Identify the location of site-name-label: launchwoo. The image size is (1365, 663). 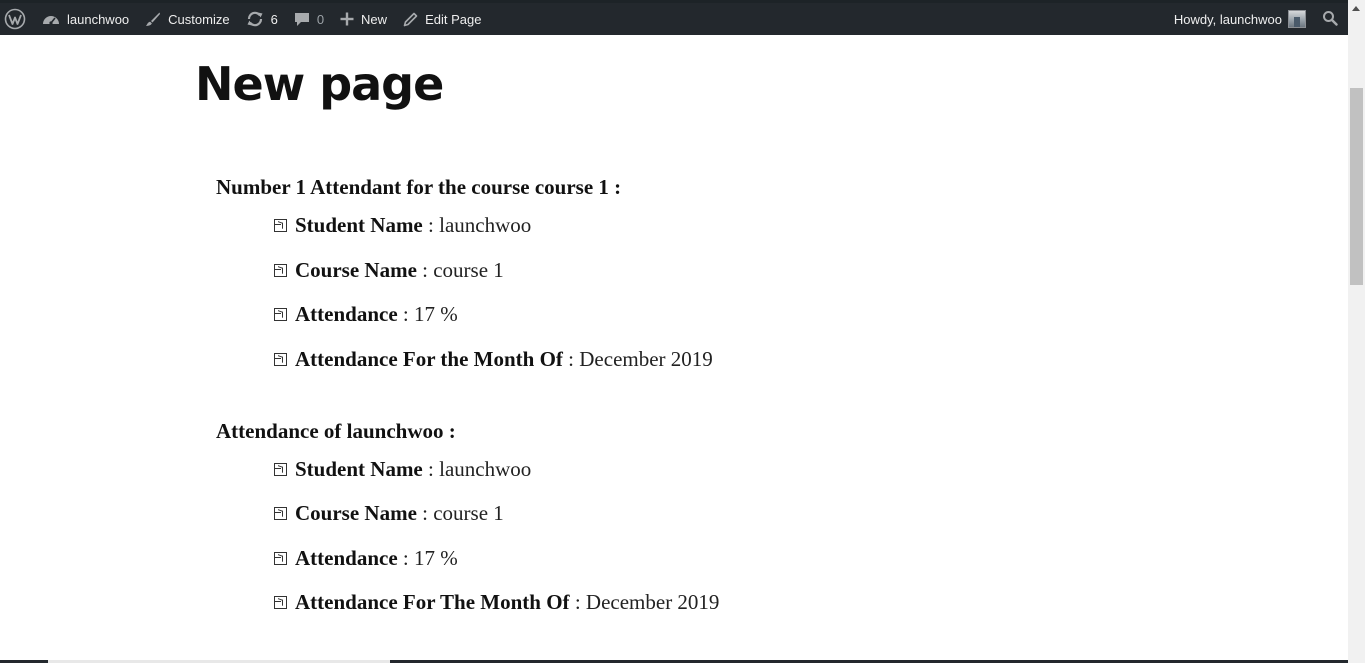
(98, 19).